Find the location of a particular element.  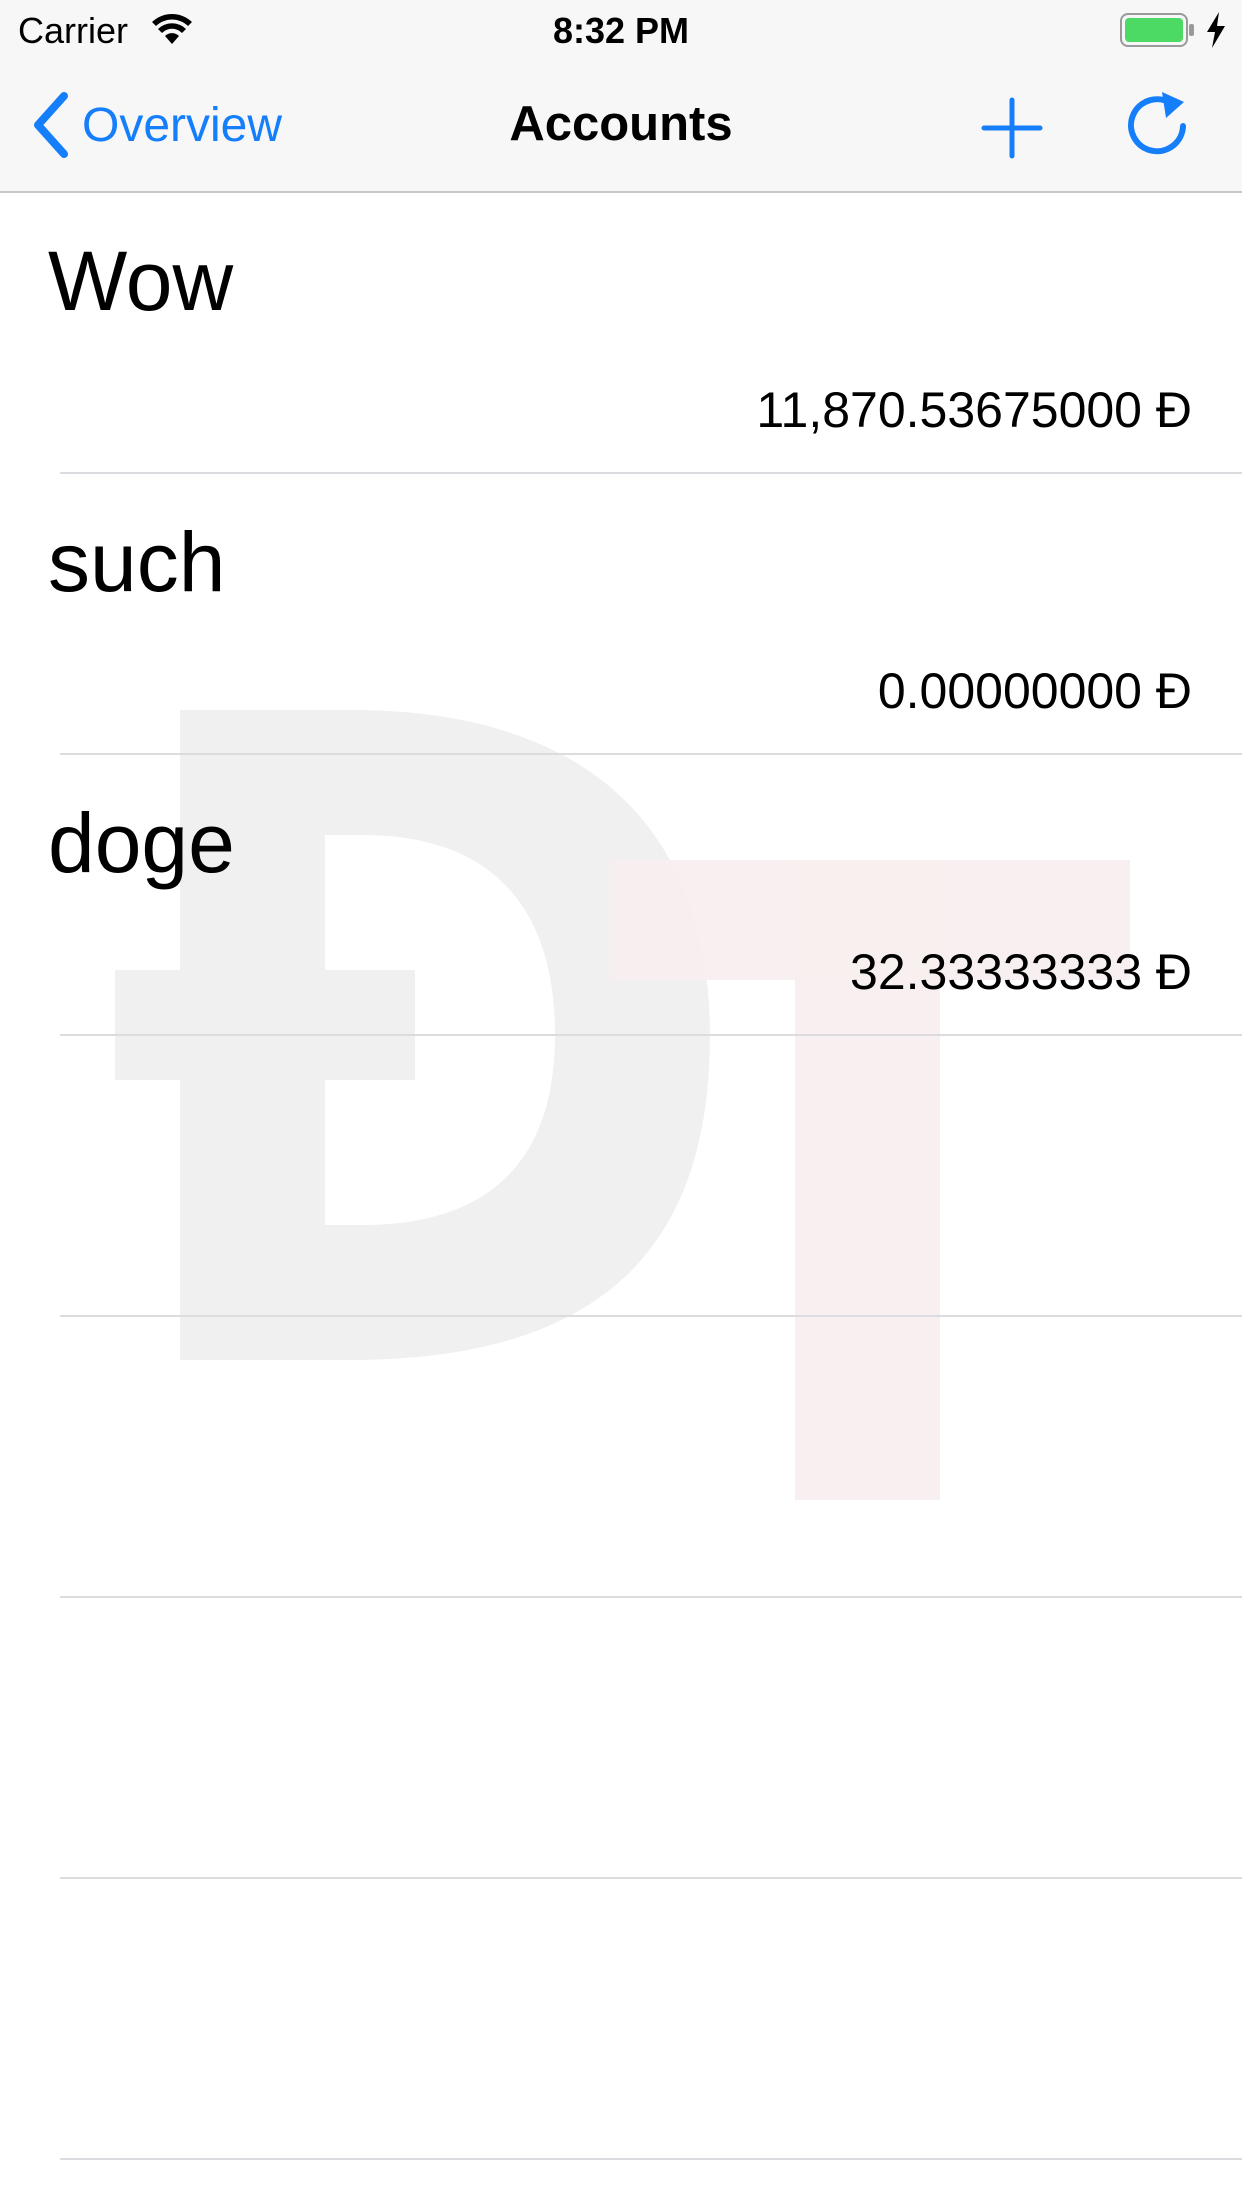

status-bar: Carrier 8:32 PM is located at coordinates (621, 30).